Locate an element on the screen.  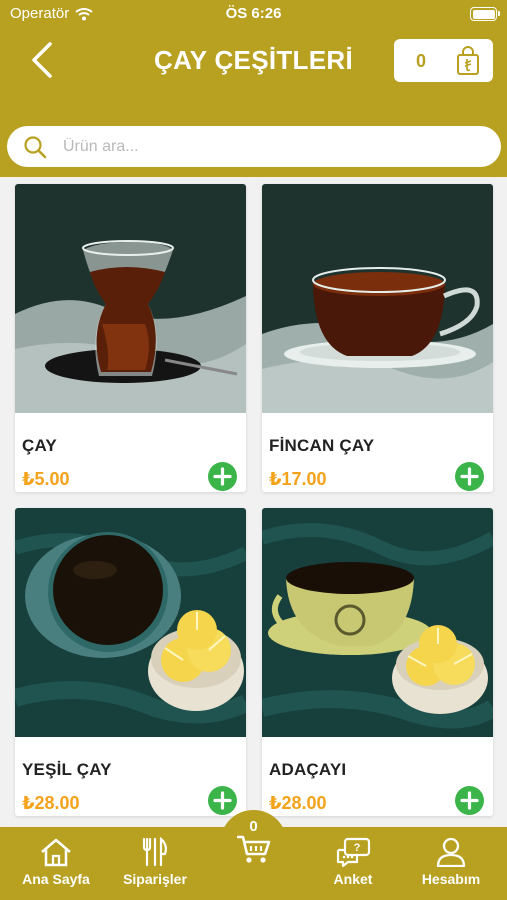
chat-question-icon: ? is located at coordinates (353, 852).